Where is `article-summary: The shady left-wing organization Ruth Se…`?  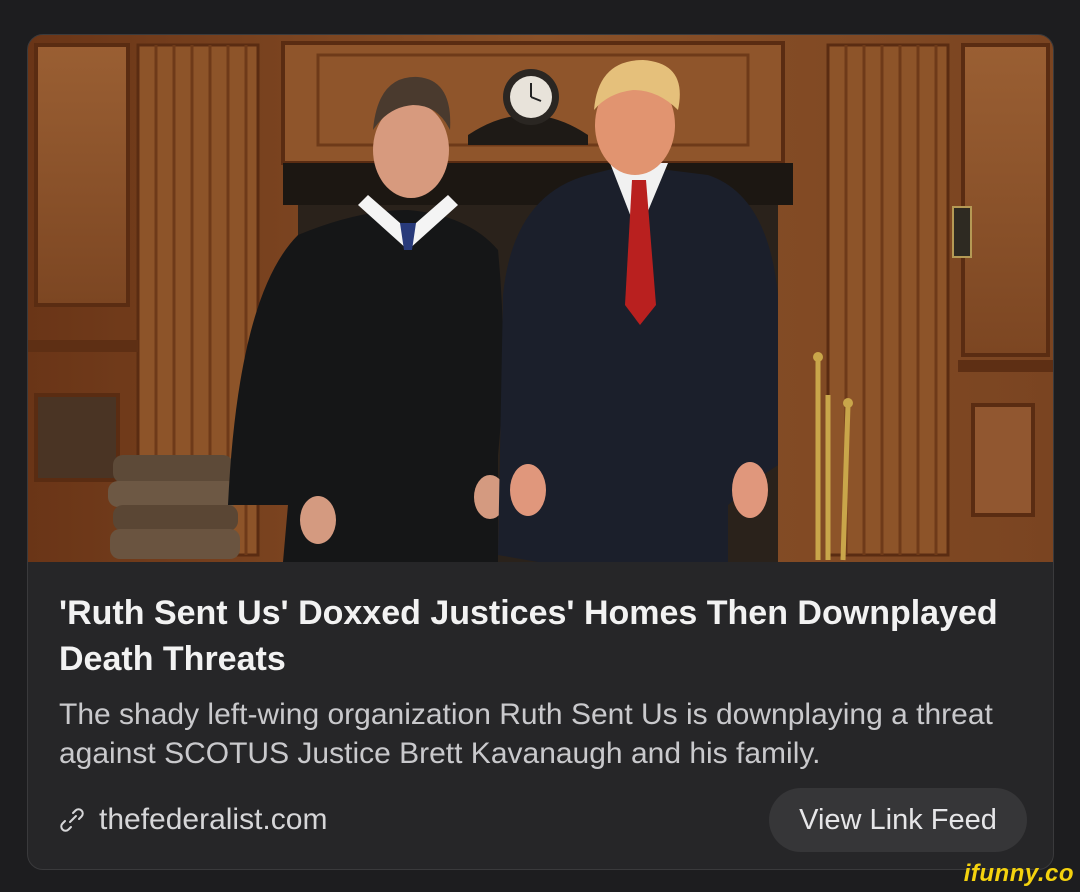 article-summary: The shady left-wing organization Ruth Se… is located at coordinates (526, 734).